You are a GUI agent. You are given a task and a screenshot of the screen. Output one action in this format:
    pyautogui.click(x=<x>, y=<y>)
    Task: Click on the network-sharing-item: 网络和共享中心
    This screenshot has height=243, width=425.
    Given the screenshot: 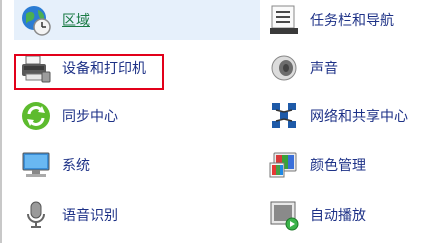 What is the action you would take?
    pyautogui.click(x=342, y=116)
    